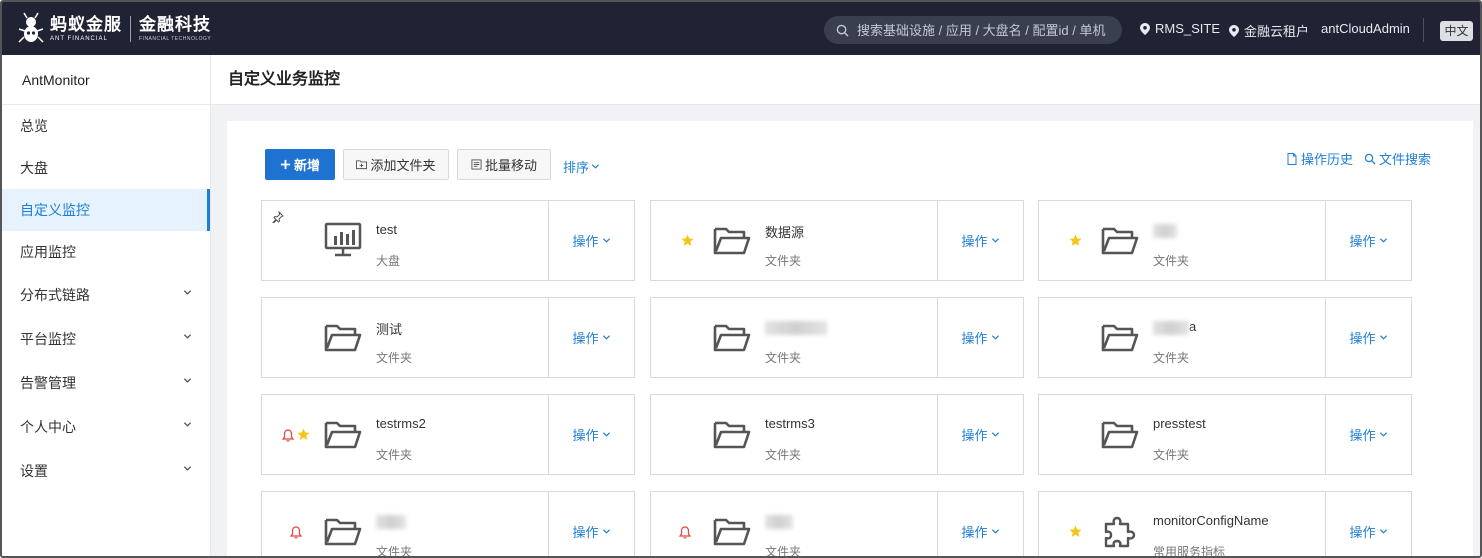 The height and width of the screenshot is (558, 1482). What do you see at coordinates (389, 329) in the screenshot?
I see `card-name: 测试` at bounding box center [389, 329].